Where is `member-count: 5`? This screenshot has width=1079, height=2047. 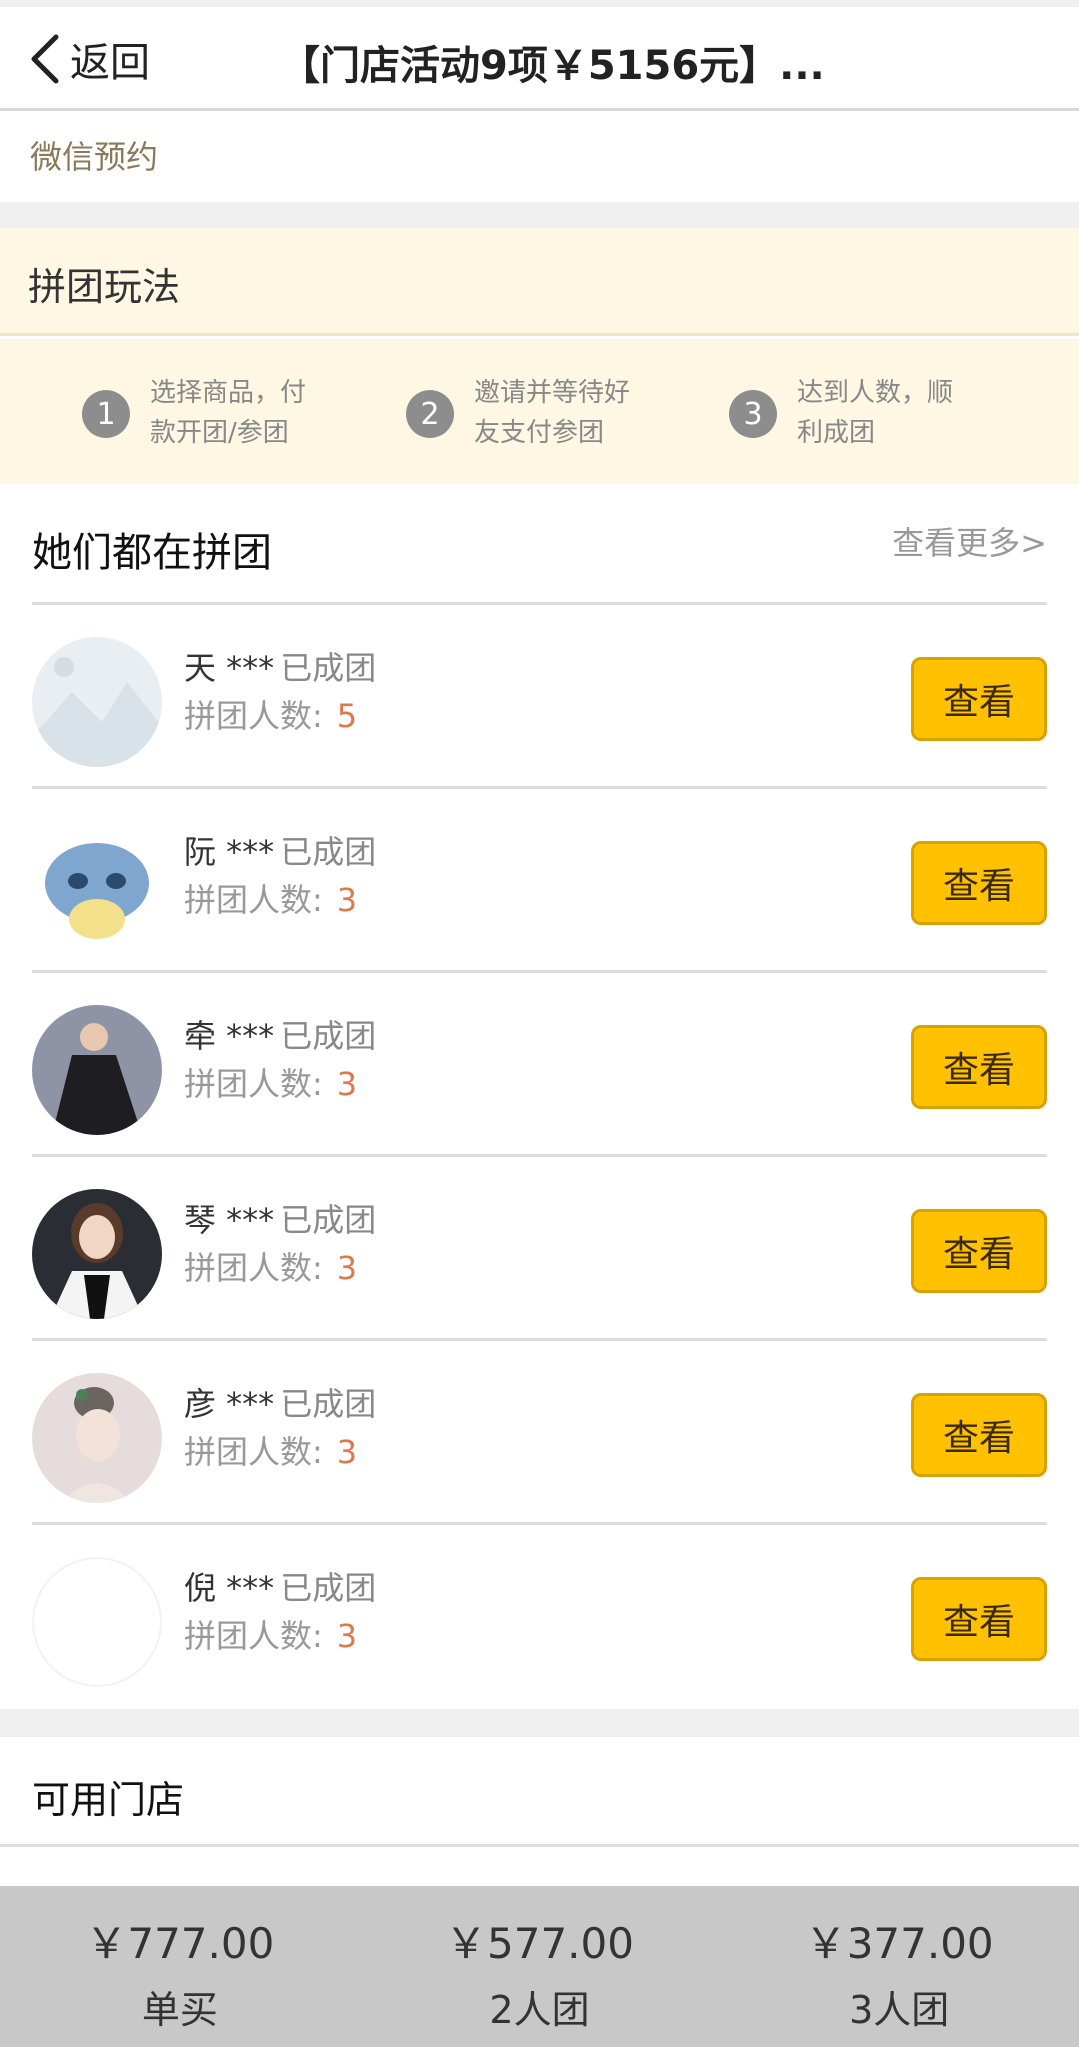
member-count: 5 is located at coordinates (347, 716).